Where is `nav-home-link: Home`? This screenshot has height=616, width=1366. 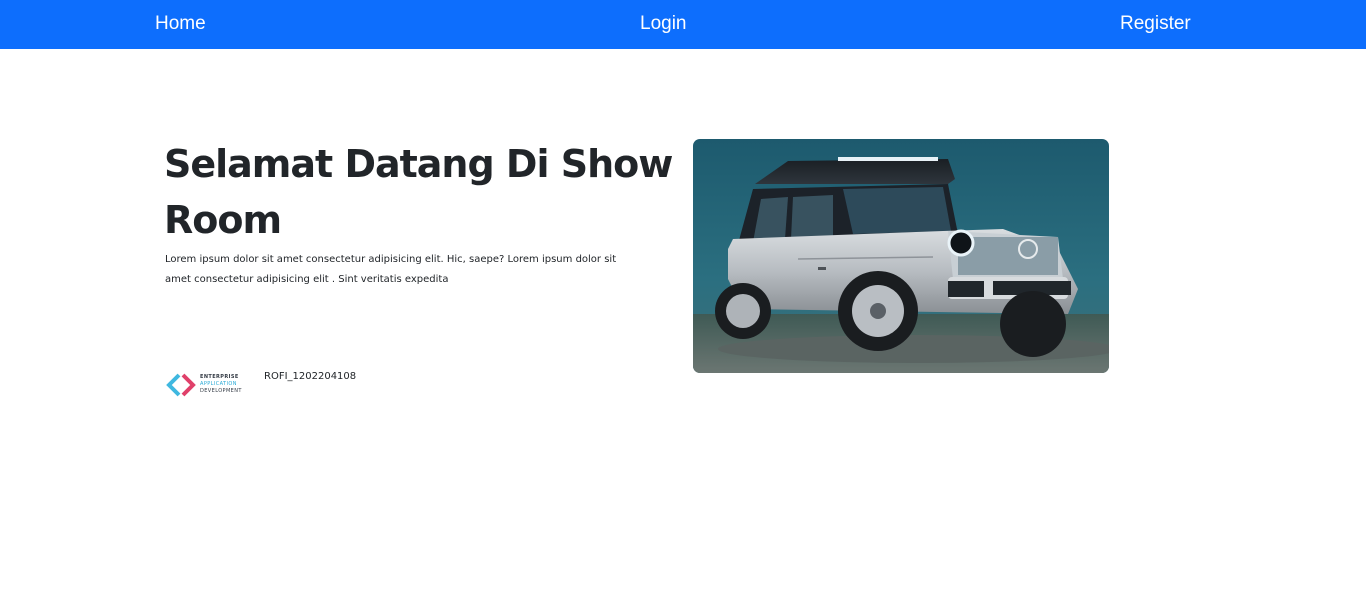 nav-home-link: Home is located at coordinates (180, 24).